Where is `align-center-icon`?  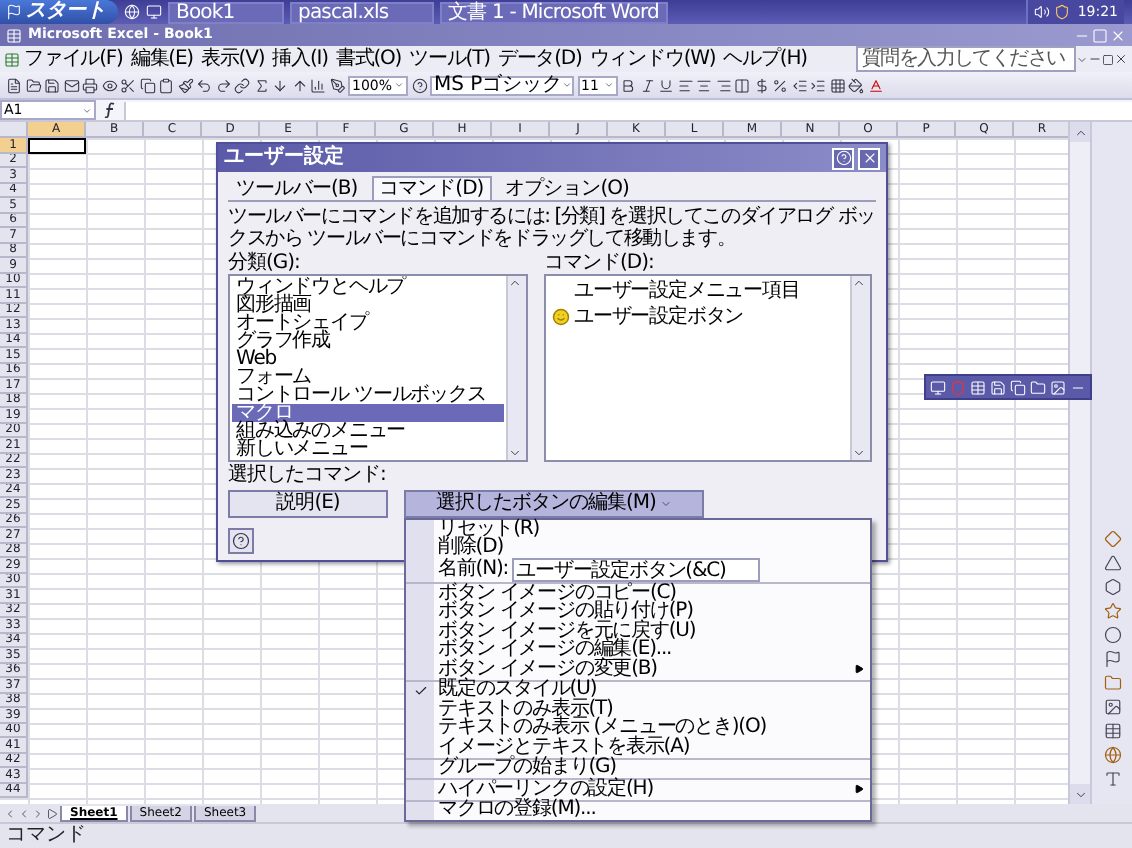
align-center-icon is located at coordinates (704, 85).